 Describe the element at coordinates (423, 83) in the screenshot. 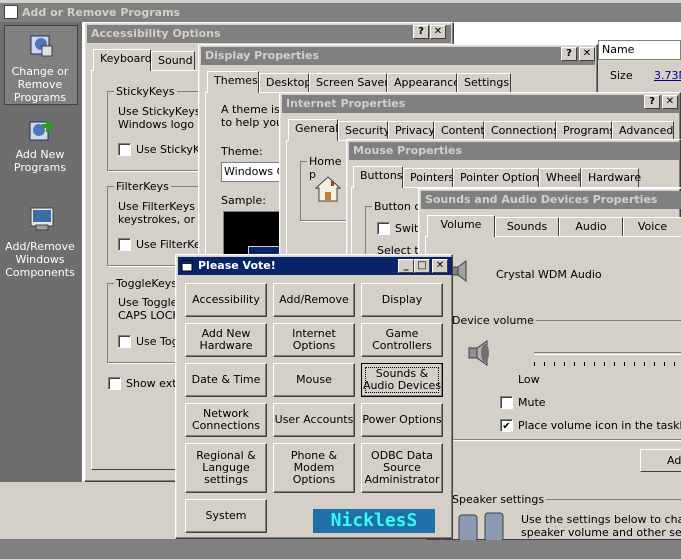

I see `tab-appearance: Appearance` at that location.